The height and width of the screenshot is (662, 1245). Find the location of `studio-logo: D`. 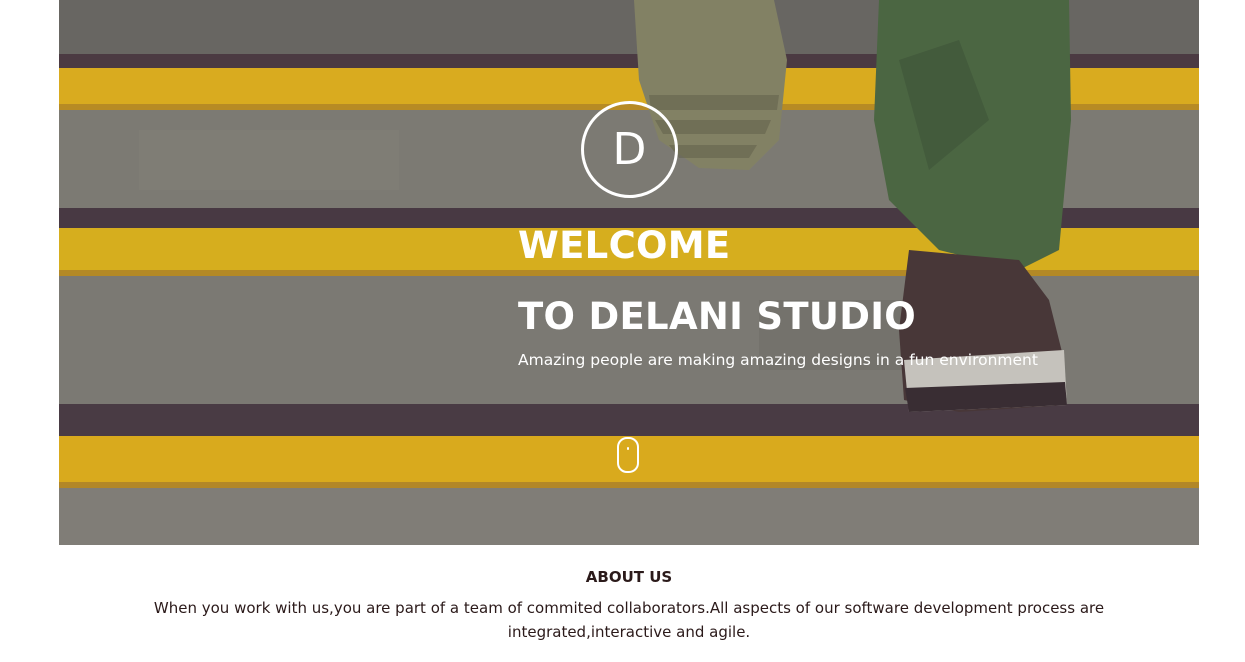

studio-logo: D is located at coordinates (629, 149).